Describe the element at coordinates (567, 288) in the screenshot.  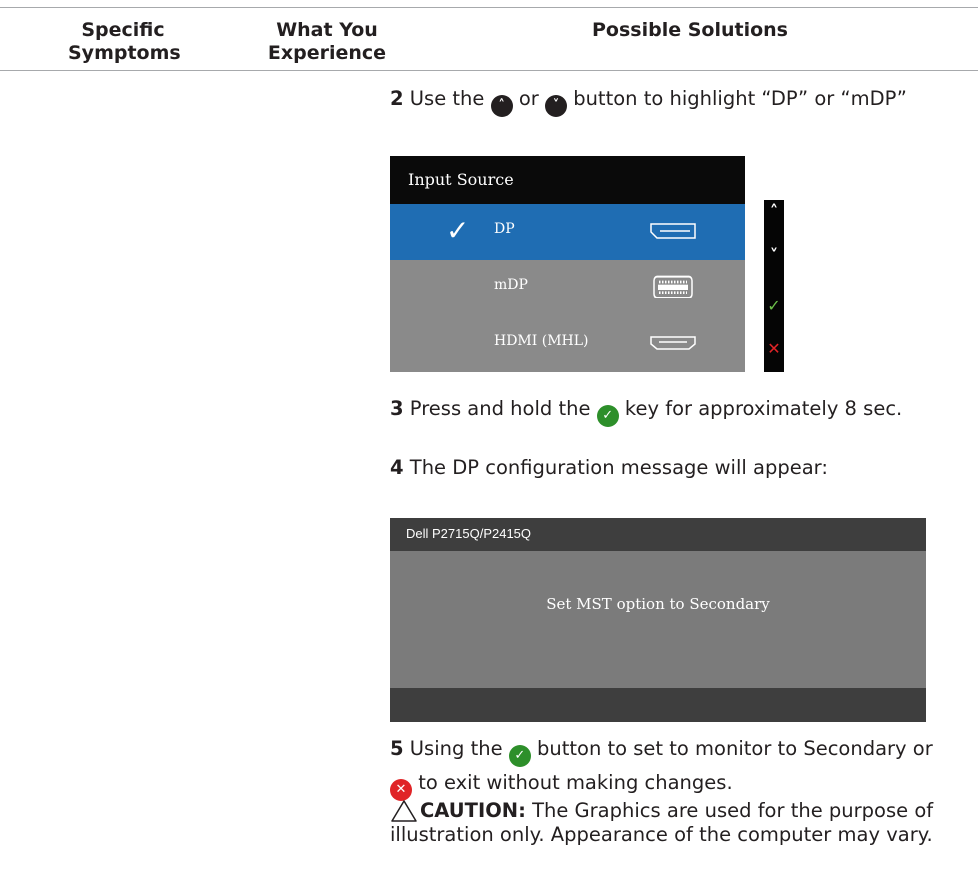
I see `osd-item-mdp: mDP` at that location.